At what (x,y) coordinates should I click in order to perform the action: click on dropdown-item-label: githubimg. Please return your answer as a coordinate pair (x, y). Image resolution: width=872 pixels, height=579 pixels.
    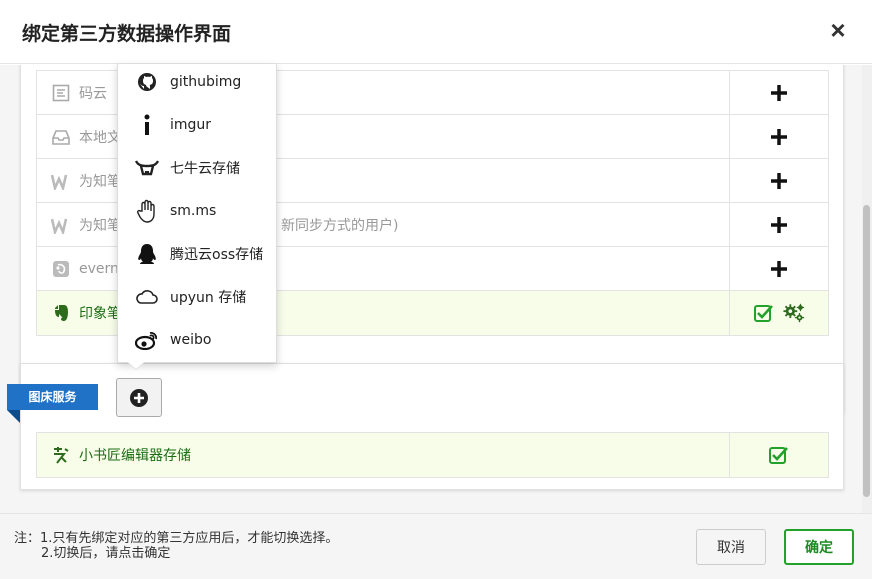
    Looking at the image, I should click on (206, 82).